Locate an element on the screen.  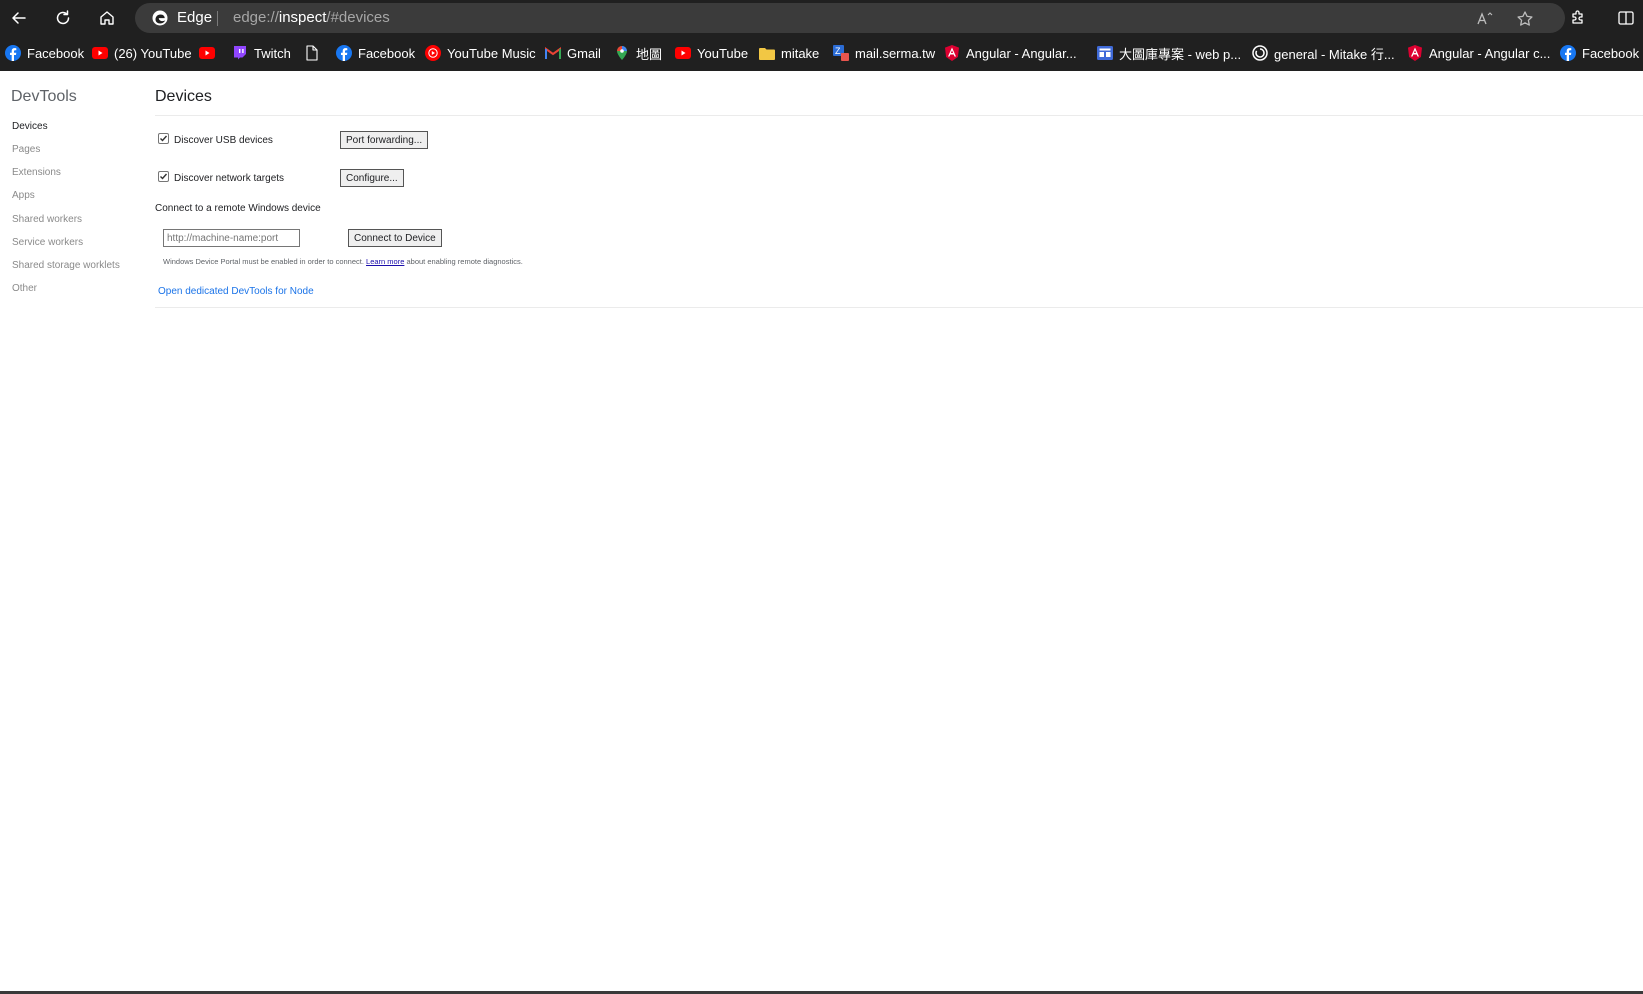
folder-icon is located at coordinates (767, 53).